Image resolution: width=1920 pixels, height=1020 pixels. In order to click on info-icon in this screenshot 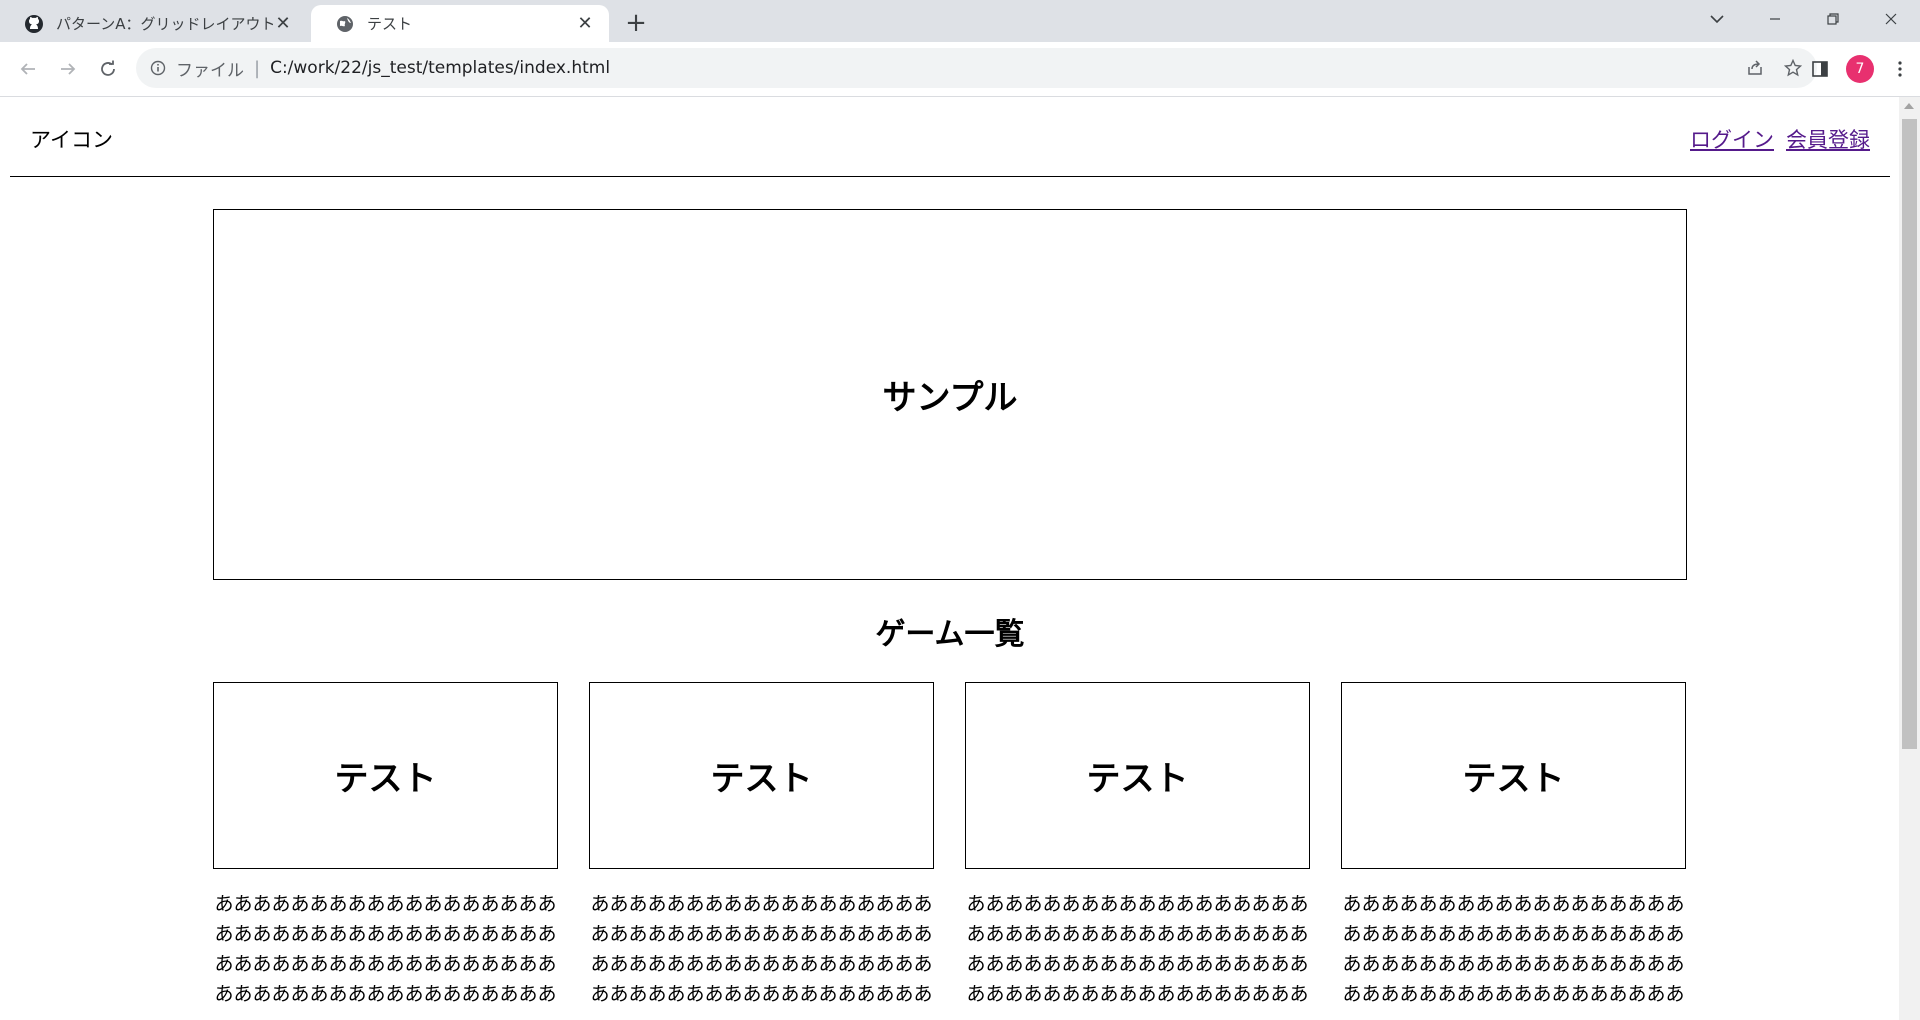, I will do `click(158, 68)`.